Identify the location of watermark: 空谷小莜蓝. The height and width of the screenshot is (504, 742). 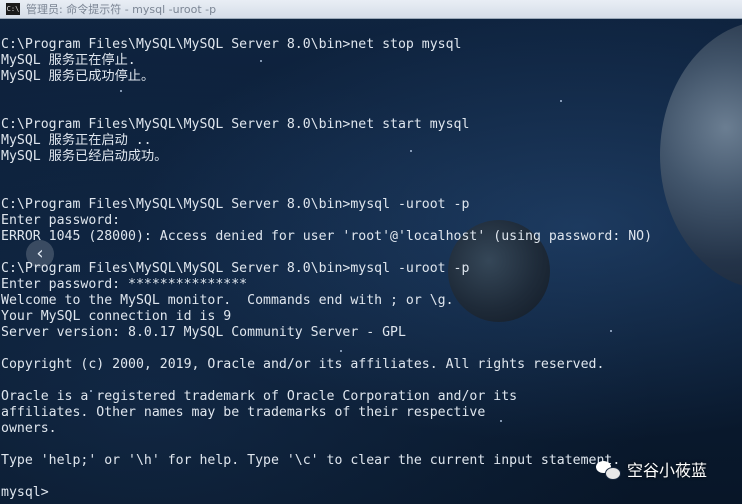
(651, 469).